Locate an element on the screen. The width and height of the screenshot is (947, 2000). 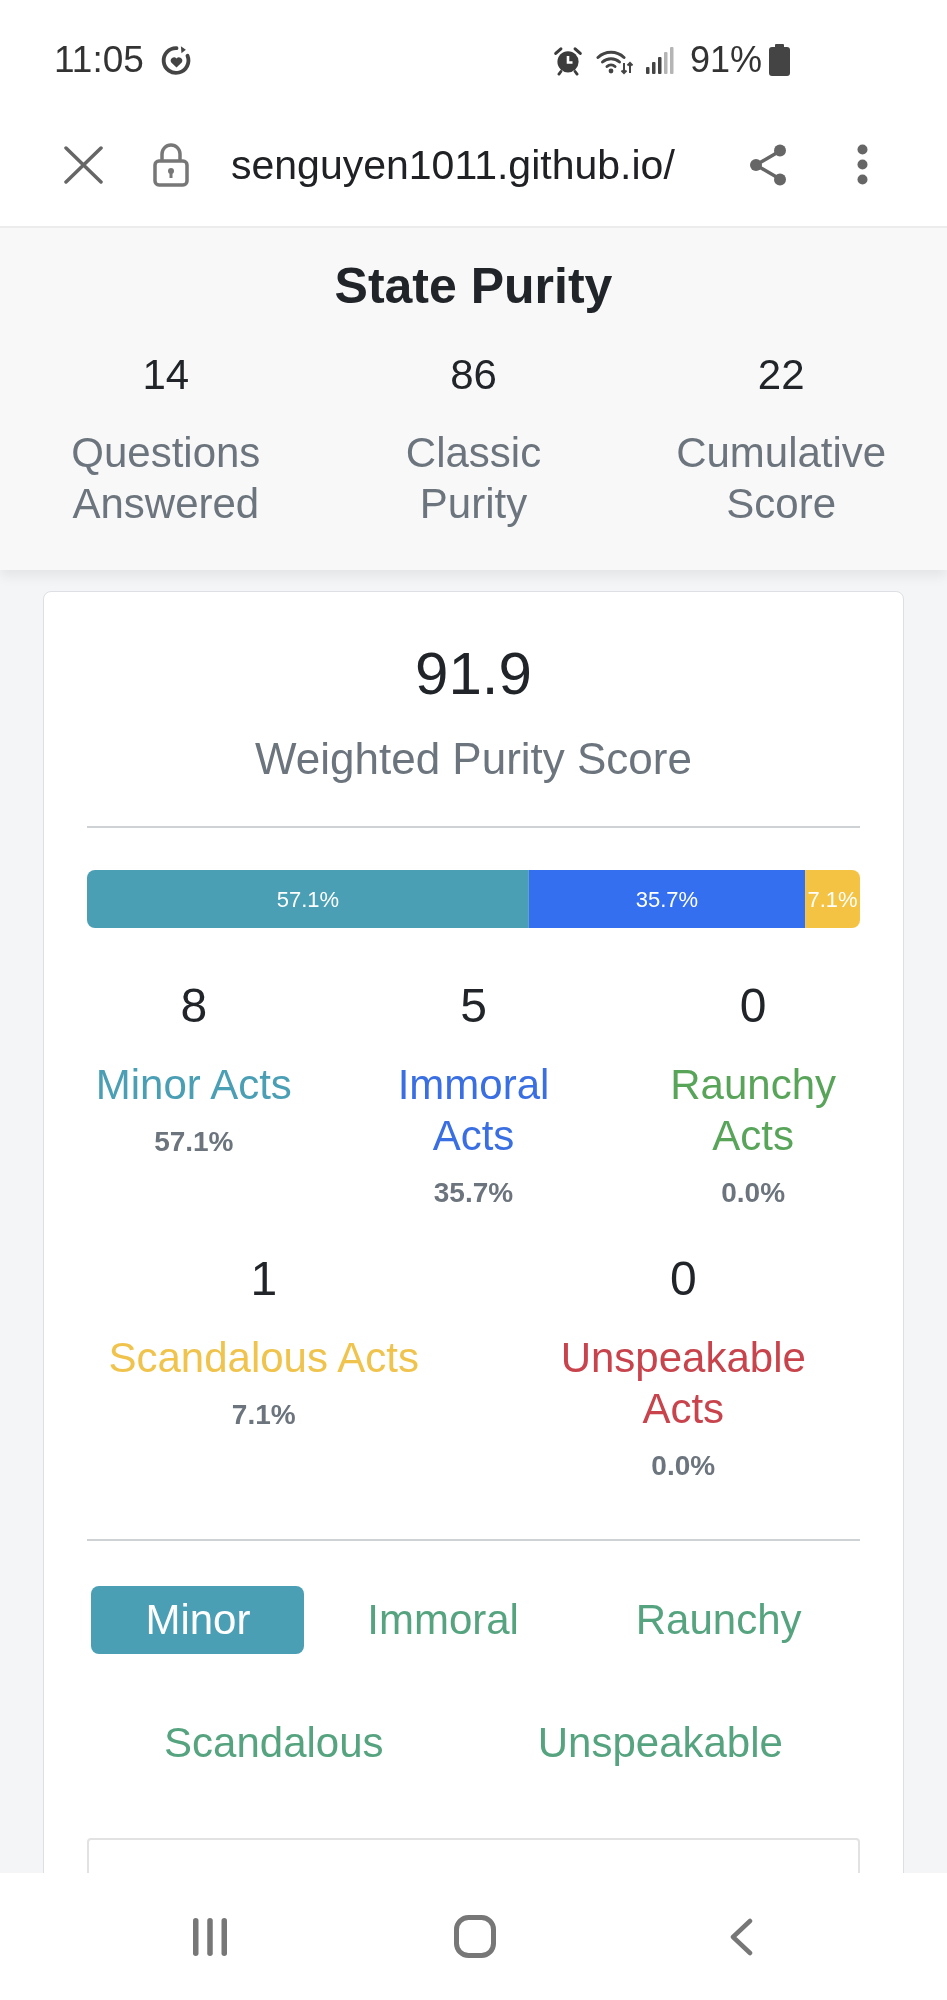
bar-value-label: 7.1% is located at coordinates (832, 899).